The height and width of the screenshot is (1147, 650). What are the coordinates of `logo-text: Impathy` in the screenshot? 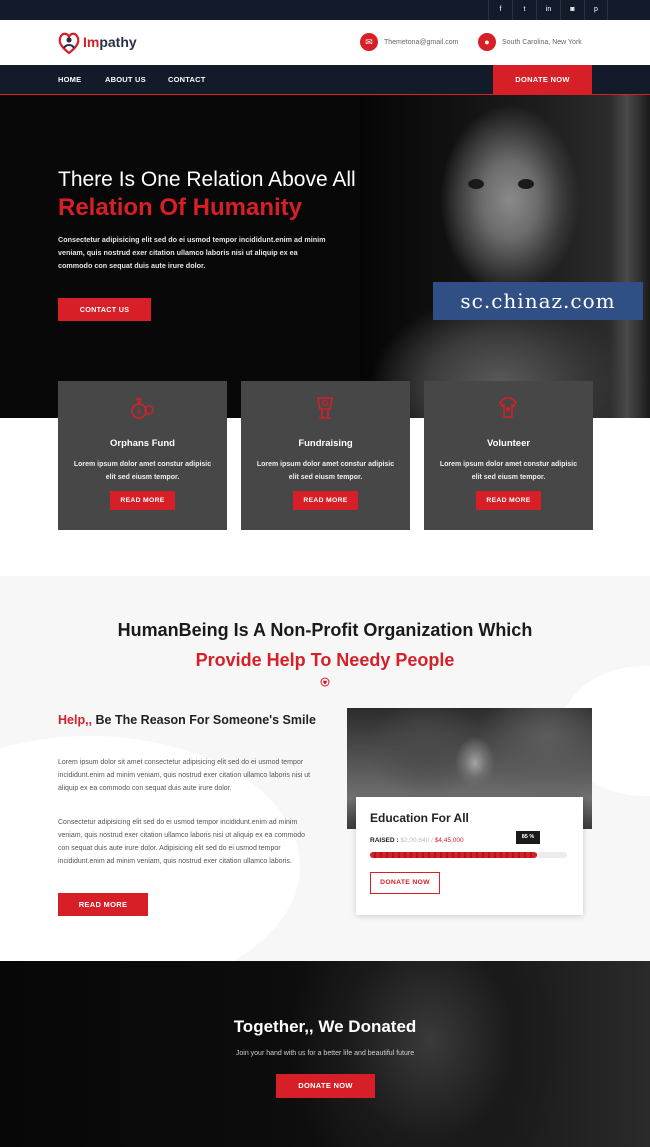 It's located at (110, 42).